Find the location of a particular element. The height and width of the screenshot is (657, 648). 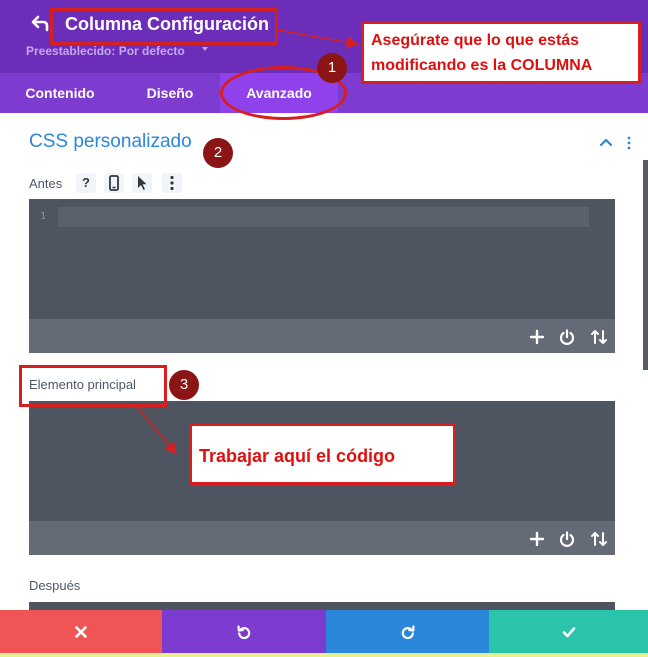

redo-icon is located at coordinates (408, 631).